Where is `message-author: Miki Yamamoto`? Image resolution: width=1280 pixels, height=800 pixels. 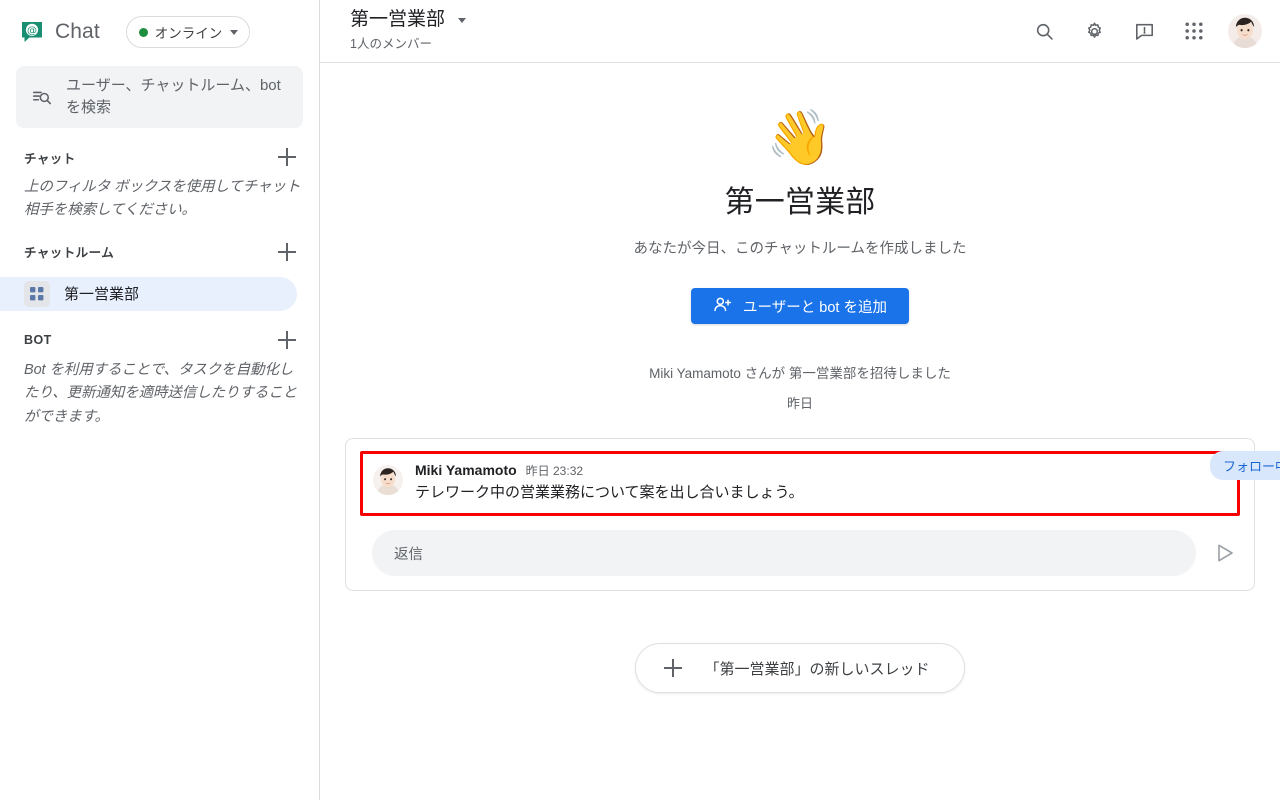
message-author: Miki Yamamoto is located at coordinates (466, 470).